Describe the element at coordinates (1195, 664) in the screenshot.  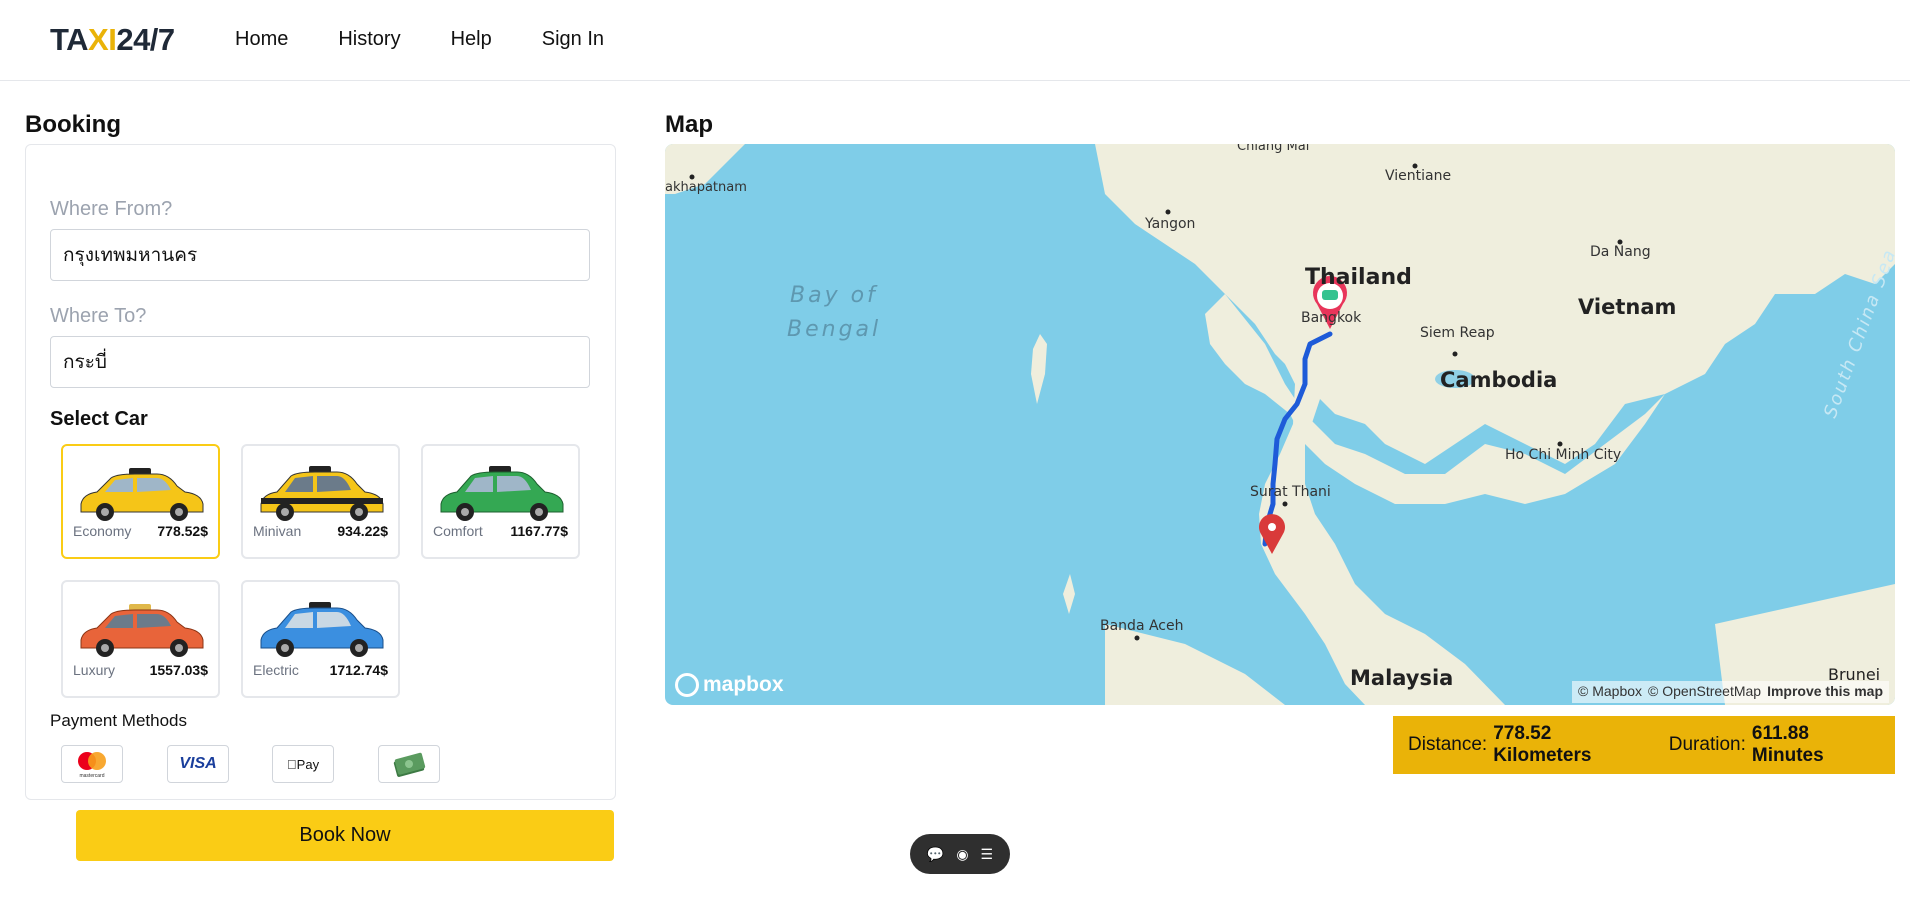
I see `land-sumatra` at that location.